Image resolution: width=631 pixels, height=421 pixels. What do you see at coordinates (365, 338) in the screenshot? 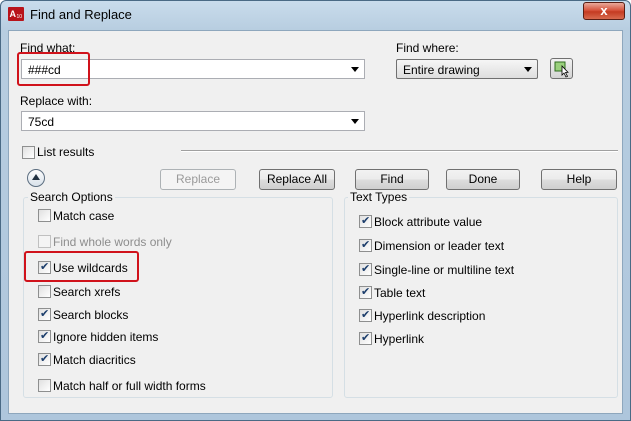
I see `hyperlink-checkbox` at bounding box center [365, 338].